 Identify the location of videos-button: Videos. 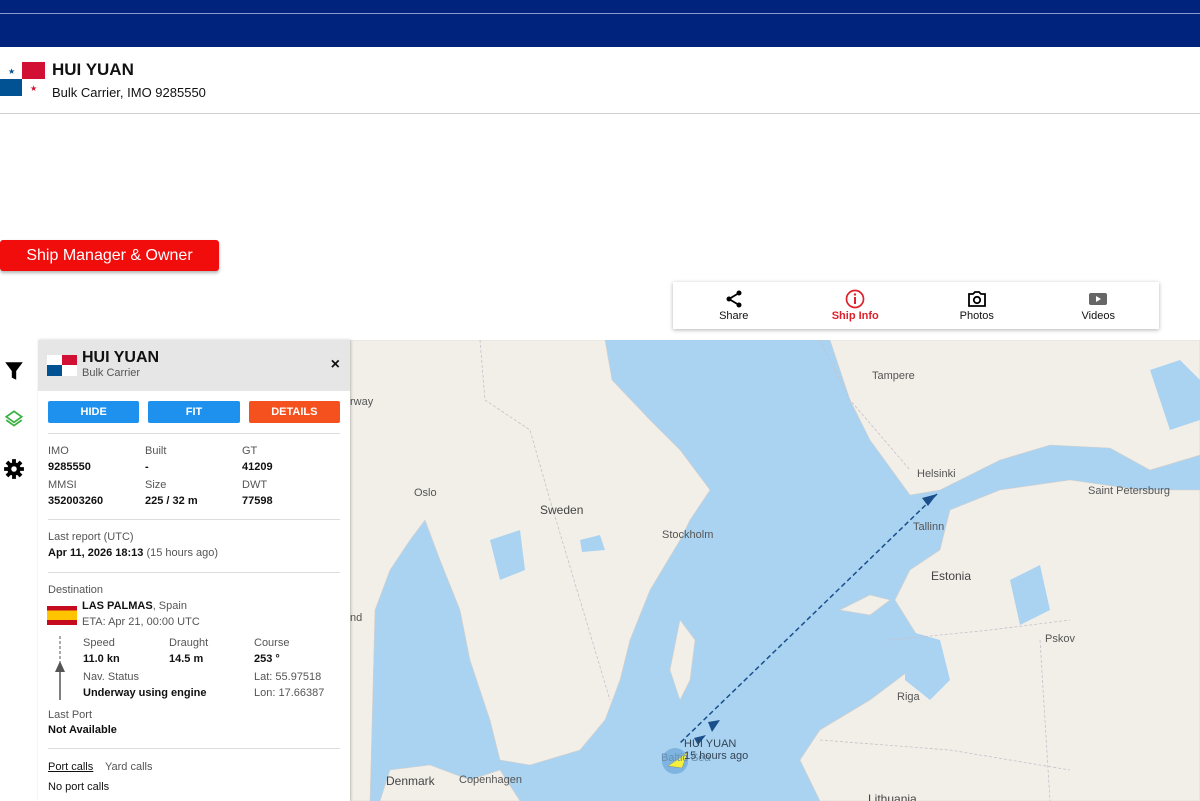
(1099, 305).